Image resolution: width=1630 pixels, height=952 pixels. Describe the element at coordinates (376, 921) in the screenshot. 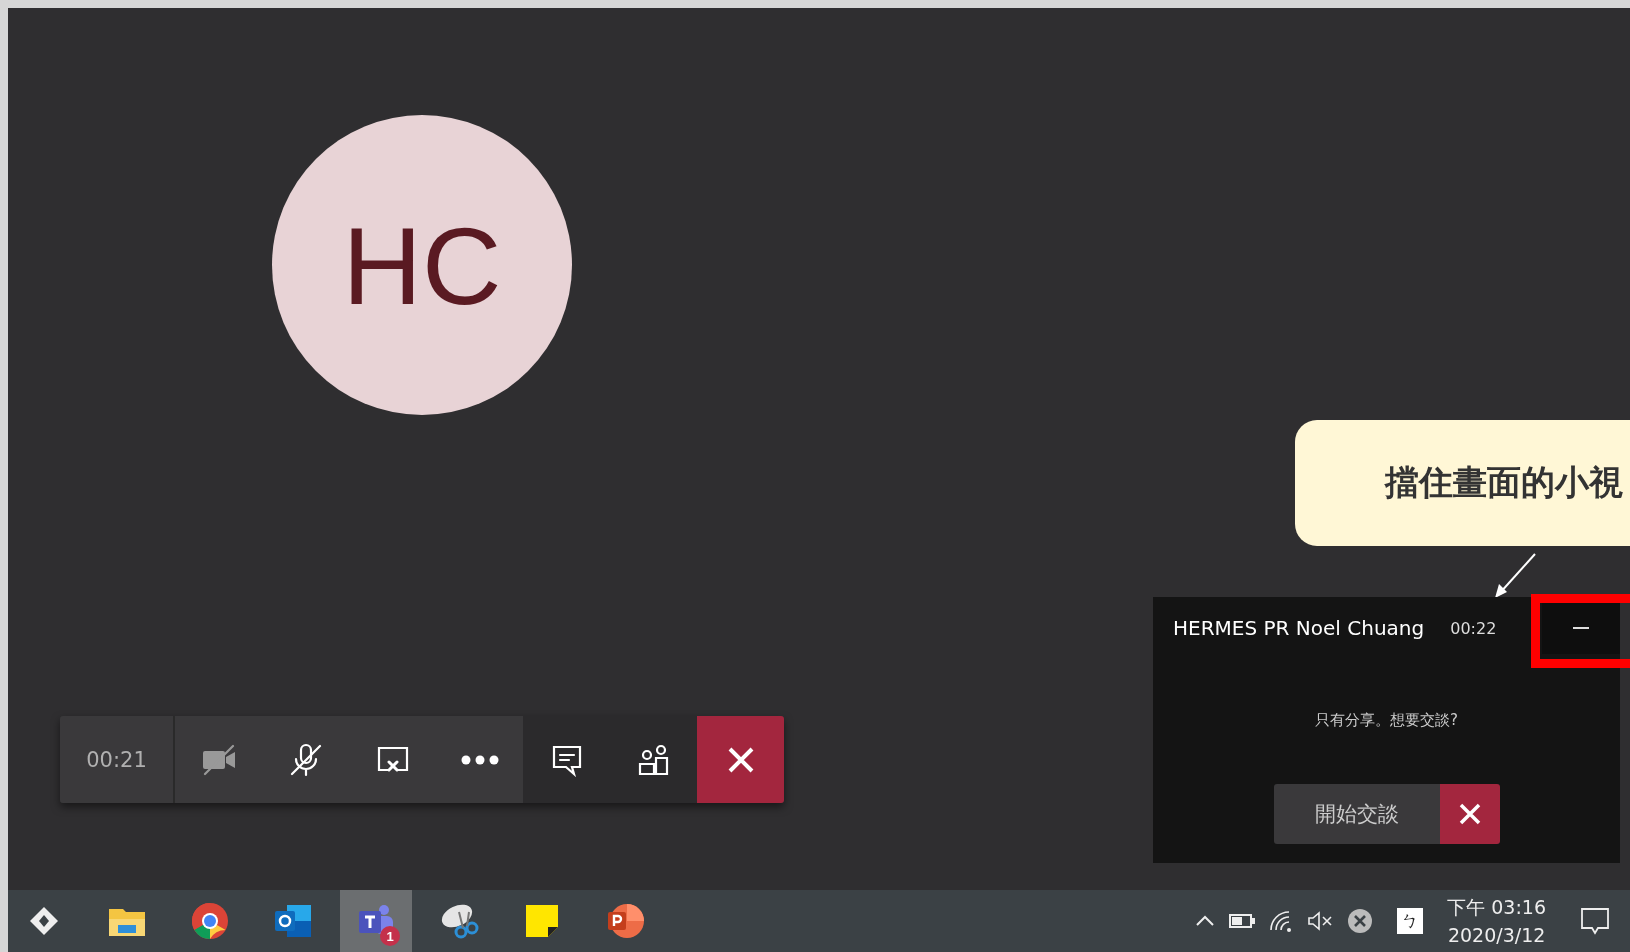

I see `taskbar-app: 1` at that location.